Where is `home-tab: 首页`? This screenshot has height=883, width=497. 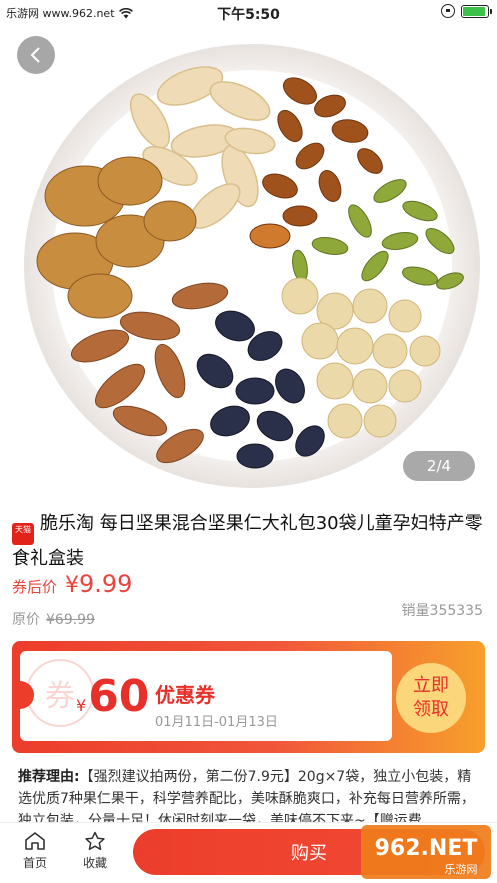
home-tab: 首页 is located at coordinates (35, 851).